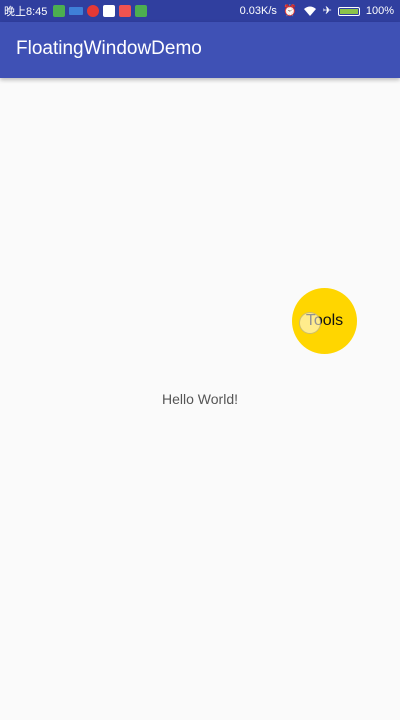  I want to click on floating-tools-label: Tools, so click(324, 320).